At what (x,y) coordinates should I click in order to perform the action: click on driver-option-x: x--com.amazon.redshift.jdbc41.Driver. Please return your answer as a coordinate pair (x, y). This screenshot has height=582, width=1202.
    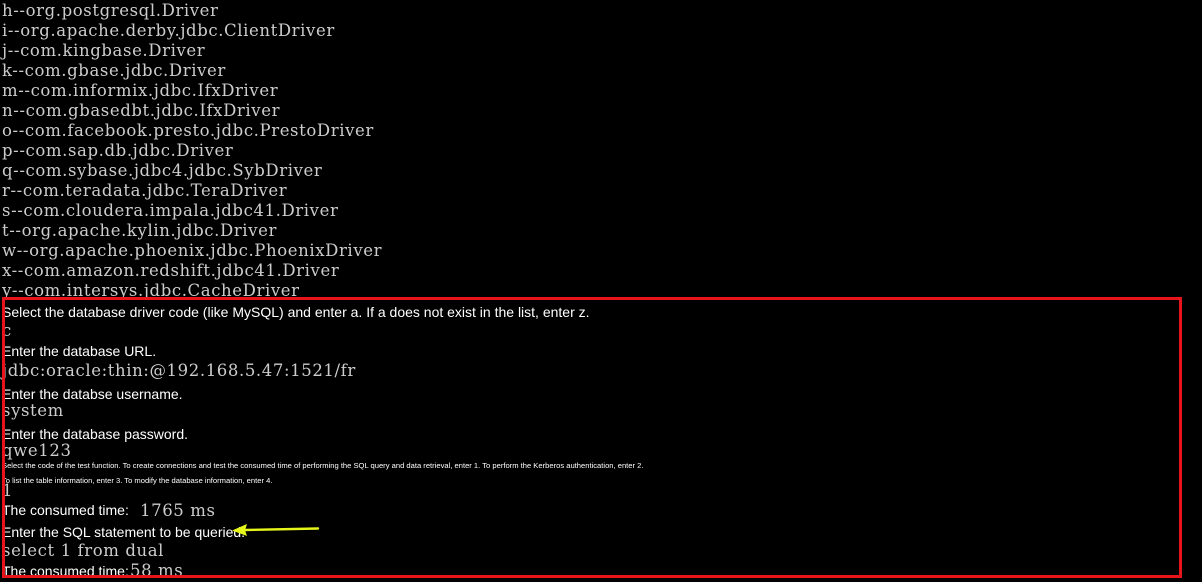
    Looking at the image, I should click on (171, 270).